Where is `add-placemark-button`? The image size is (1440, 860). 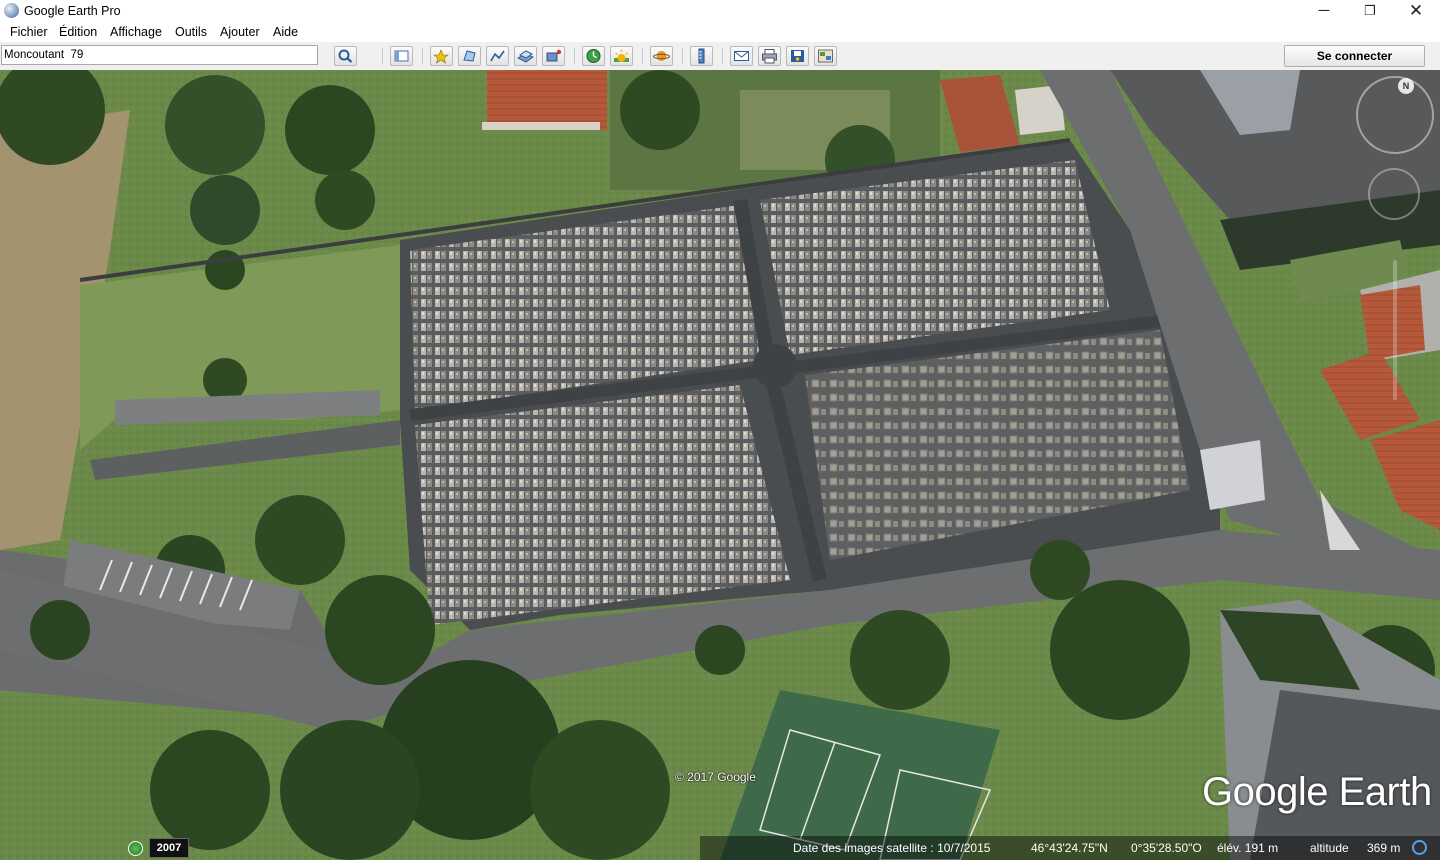
add-placemark-button is located at coordinates (441, 56).